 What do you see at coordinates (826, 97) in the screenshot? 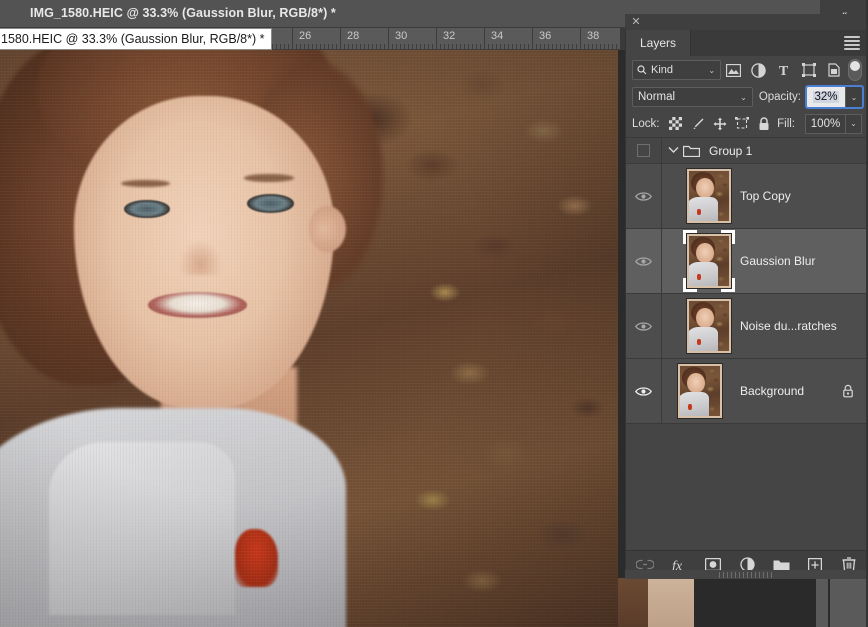
I see `opacity-input: 32%` at bounding box center [826, 97].